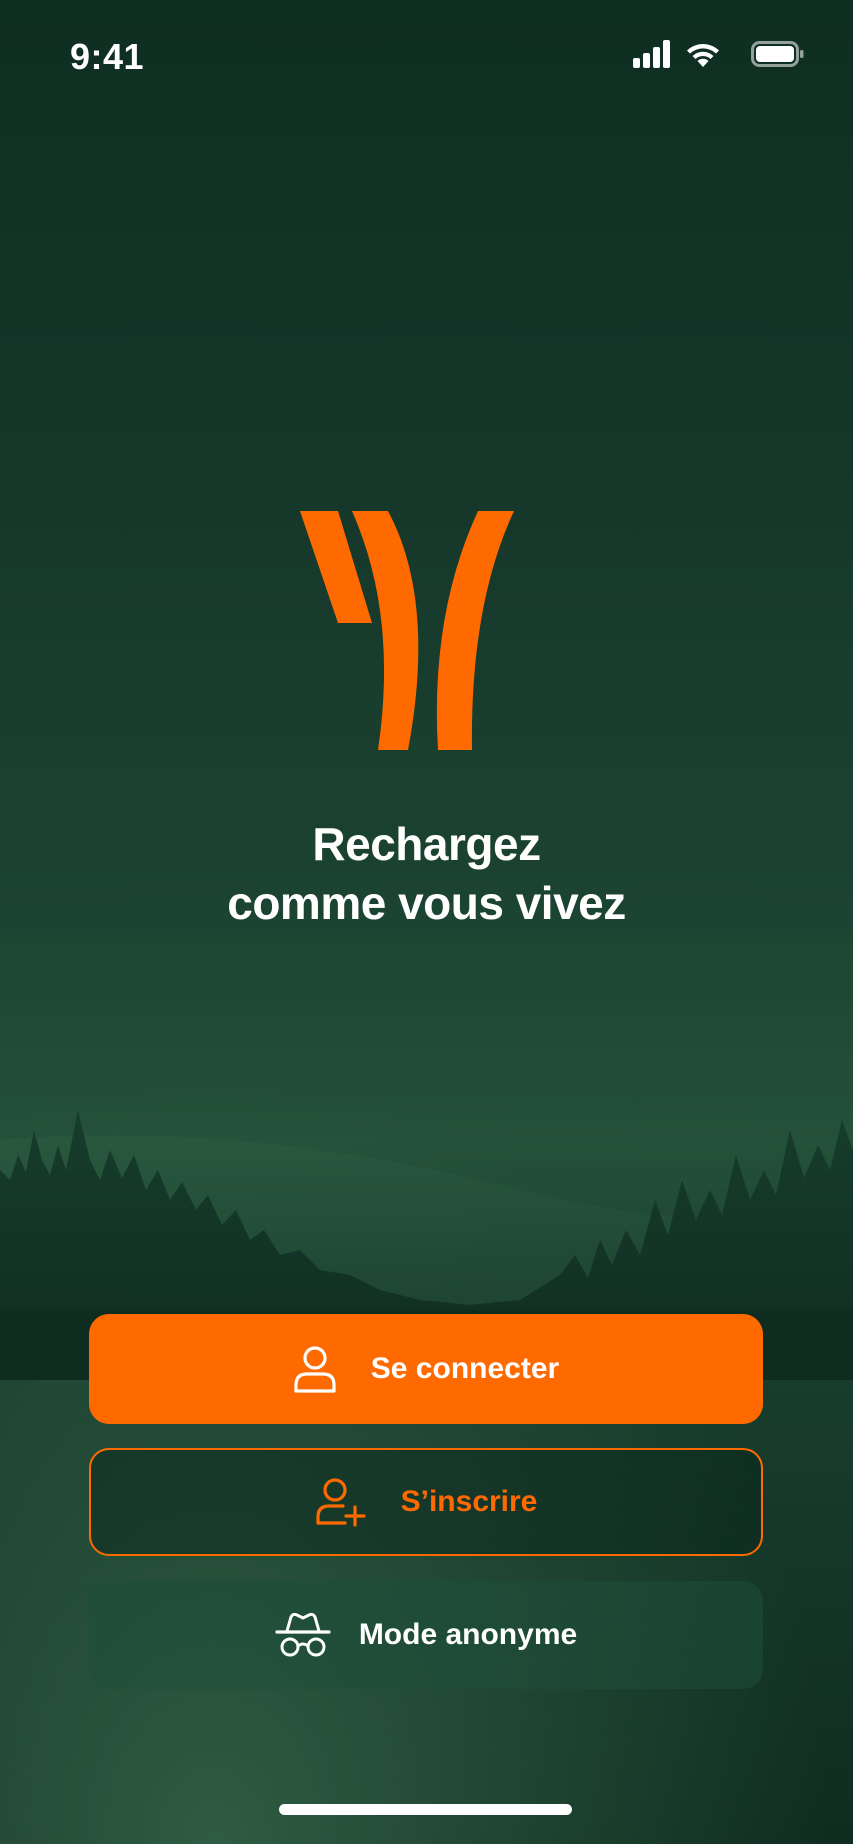  What do you see at coordinates (341, 1502) in the screenshot?
I see `user-plus-icon` at bounding box center [341, 1502].